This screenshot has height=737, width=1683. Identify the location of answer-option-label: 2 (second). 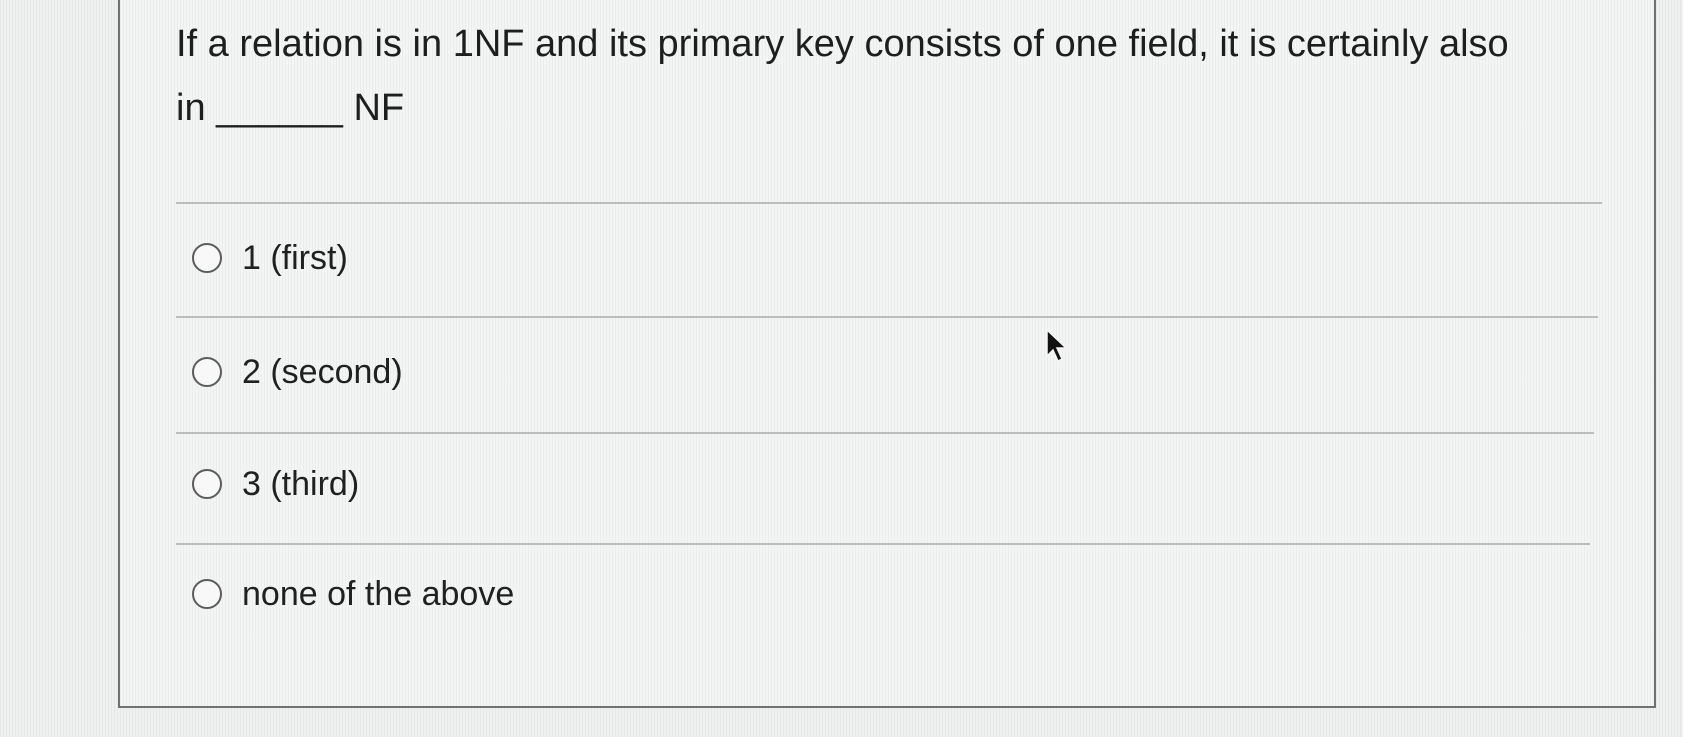
(322, 371).